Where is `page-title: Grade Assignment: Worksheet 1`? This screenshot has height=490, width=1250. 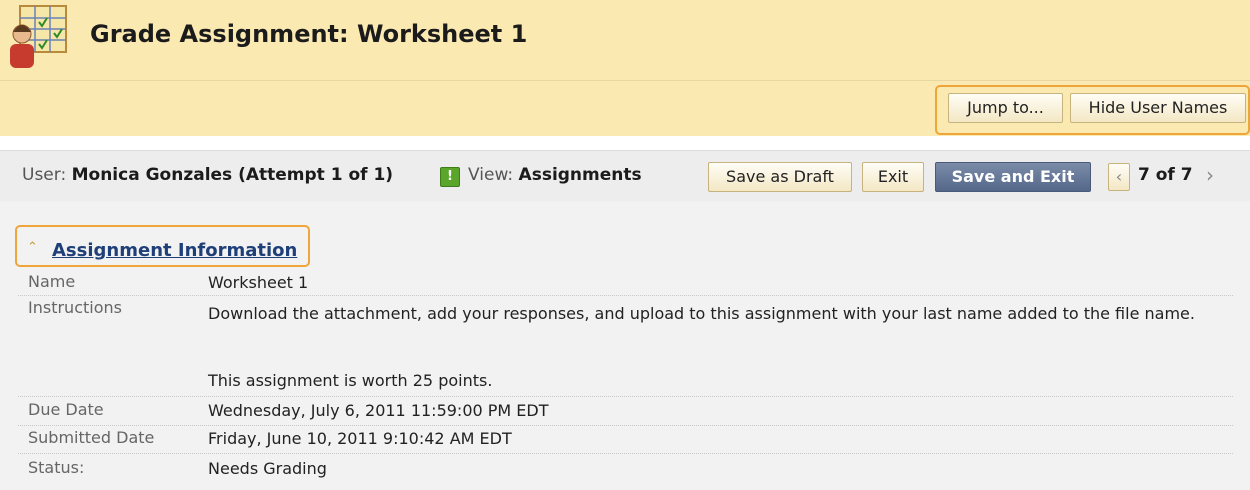
page-title: Grade Assignment: Worksheet 1 is located at coordinates (309, 34).